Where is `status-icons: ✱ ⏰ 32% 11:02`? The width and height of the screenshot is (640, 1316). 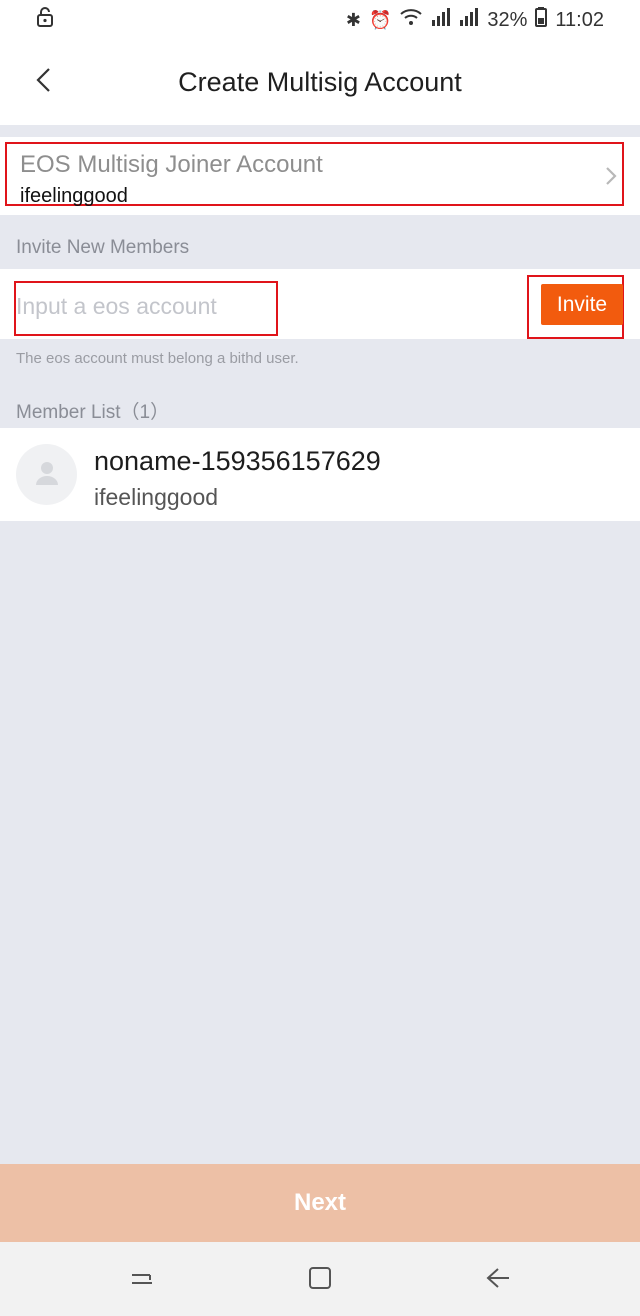 status-icons: ✱ ⏰ 32% 11:02 is located at coordinates (475, 20).